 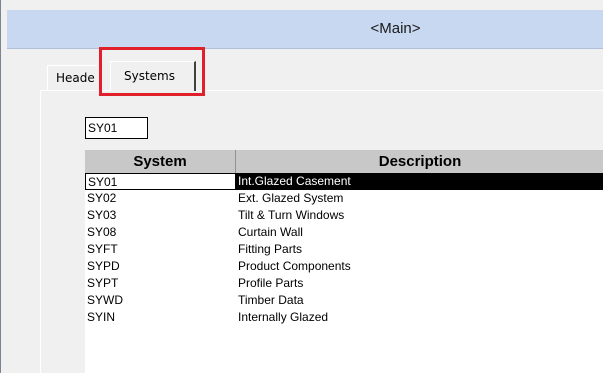 What do you see at coordinates (291, 215) in the screenshot?
I see `cell-description: Tilt & Turn Windows` at bounding box center [291, 215].